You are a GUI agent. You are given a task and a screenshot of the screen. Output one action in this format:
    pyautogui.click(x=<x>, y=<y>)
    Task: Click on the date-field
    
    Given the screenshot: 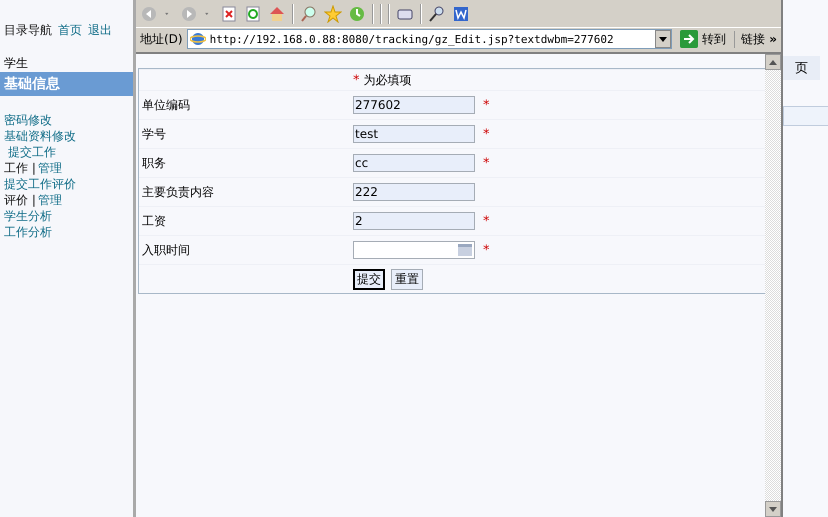 What is the action you would take?
    pyautogui.click(x=414, y=250)
    